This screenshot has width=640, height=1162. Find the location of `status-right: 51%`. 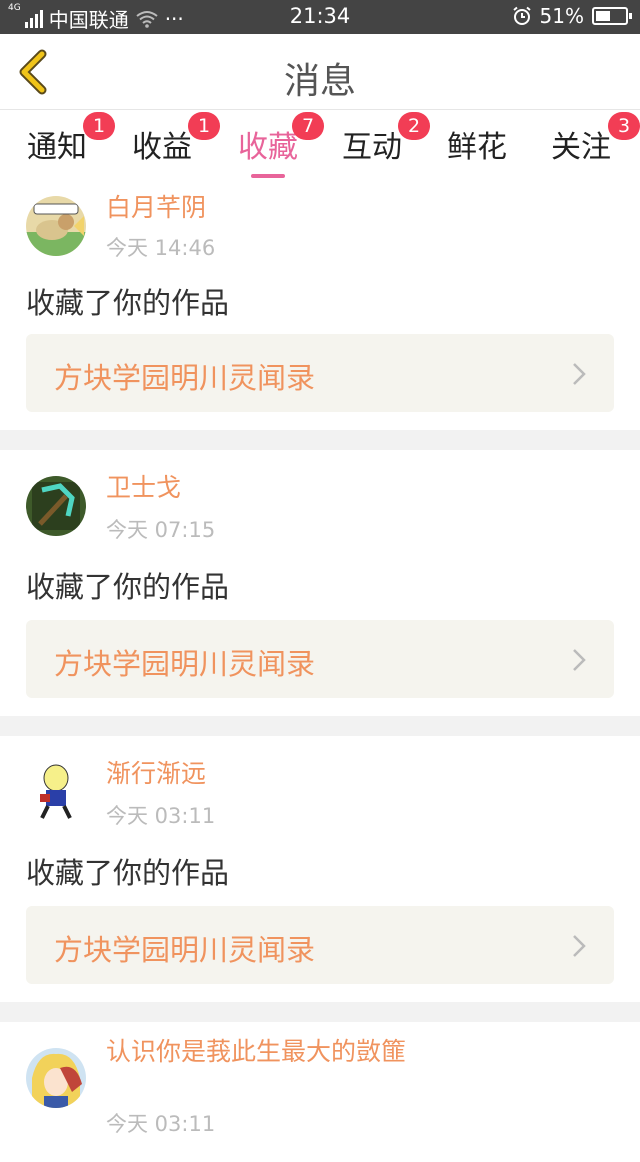

status-right: 51% is located at coordinates (572, 16).